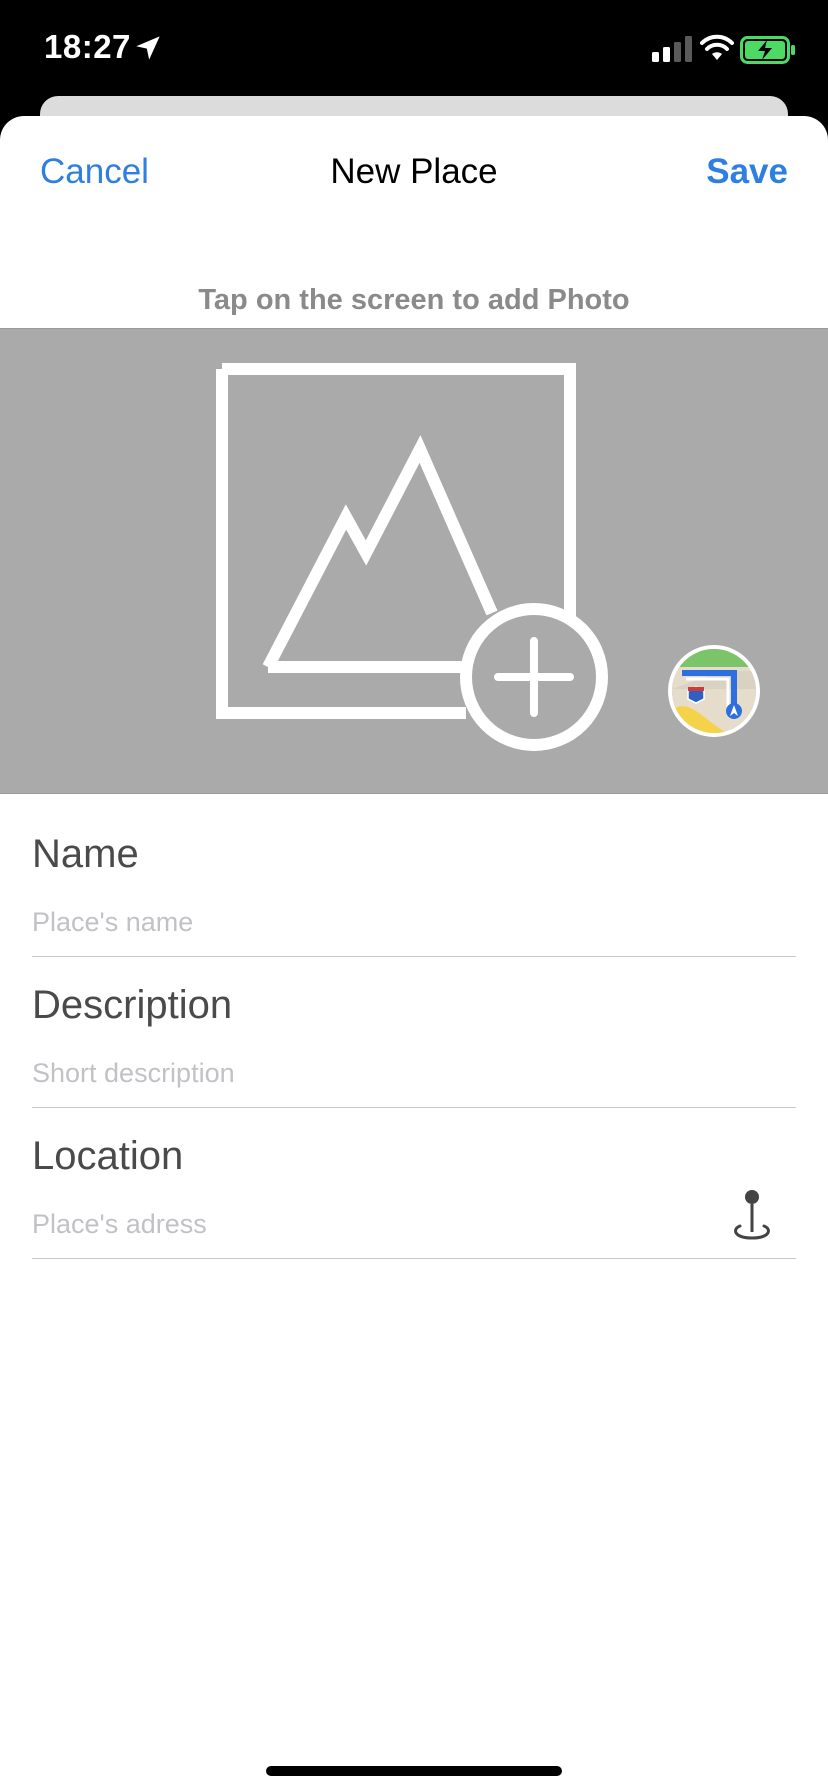  What do you see at coordinates (414, 172) in the screenshot?
I see `navigation-bar: Cancel New Place Save` at bounding box center [414, 172].